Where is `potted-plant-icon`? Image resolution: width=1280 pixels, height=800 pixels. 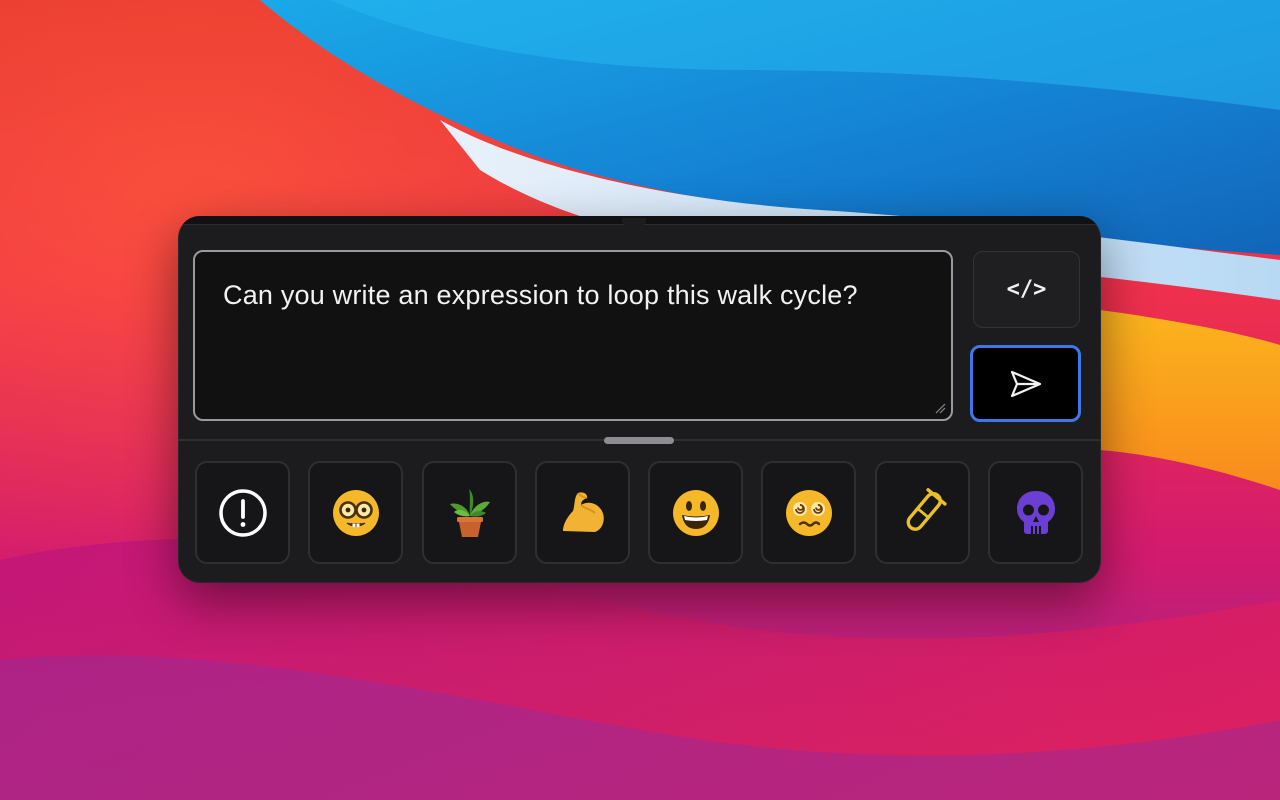 potted-plant-icon is located at coordinates (469, 512).